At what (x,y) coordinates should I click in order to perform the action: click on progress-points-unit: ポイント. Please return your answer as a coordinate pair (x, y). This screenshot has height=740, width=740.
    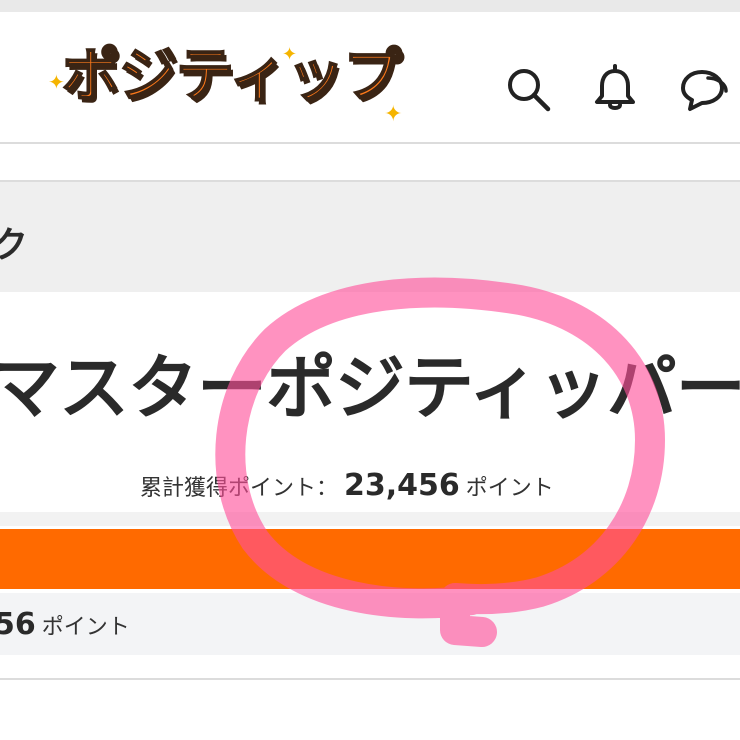
    Looking at the image, I should click on (85, 627).